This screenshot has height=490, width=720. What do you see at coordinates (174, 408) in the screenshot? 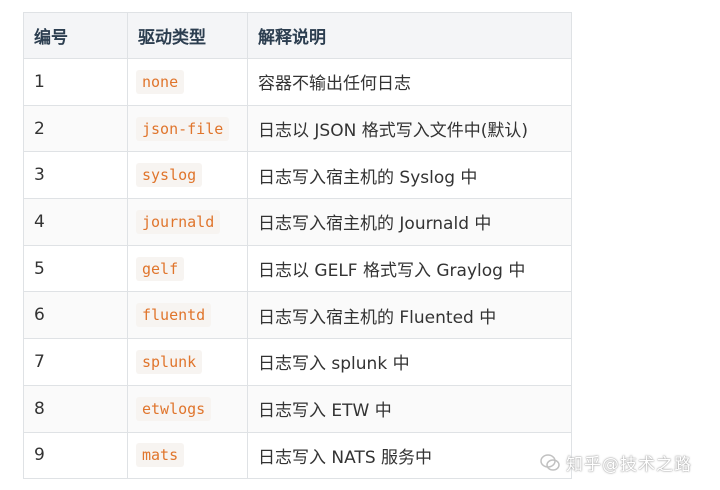
I see `driver-name-code: etwlogs` at bounding box center [174, 408].